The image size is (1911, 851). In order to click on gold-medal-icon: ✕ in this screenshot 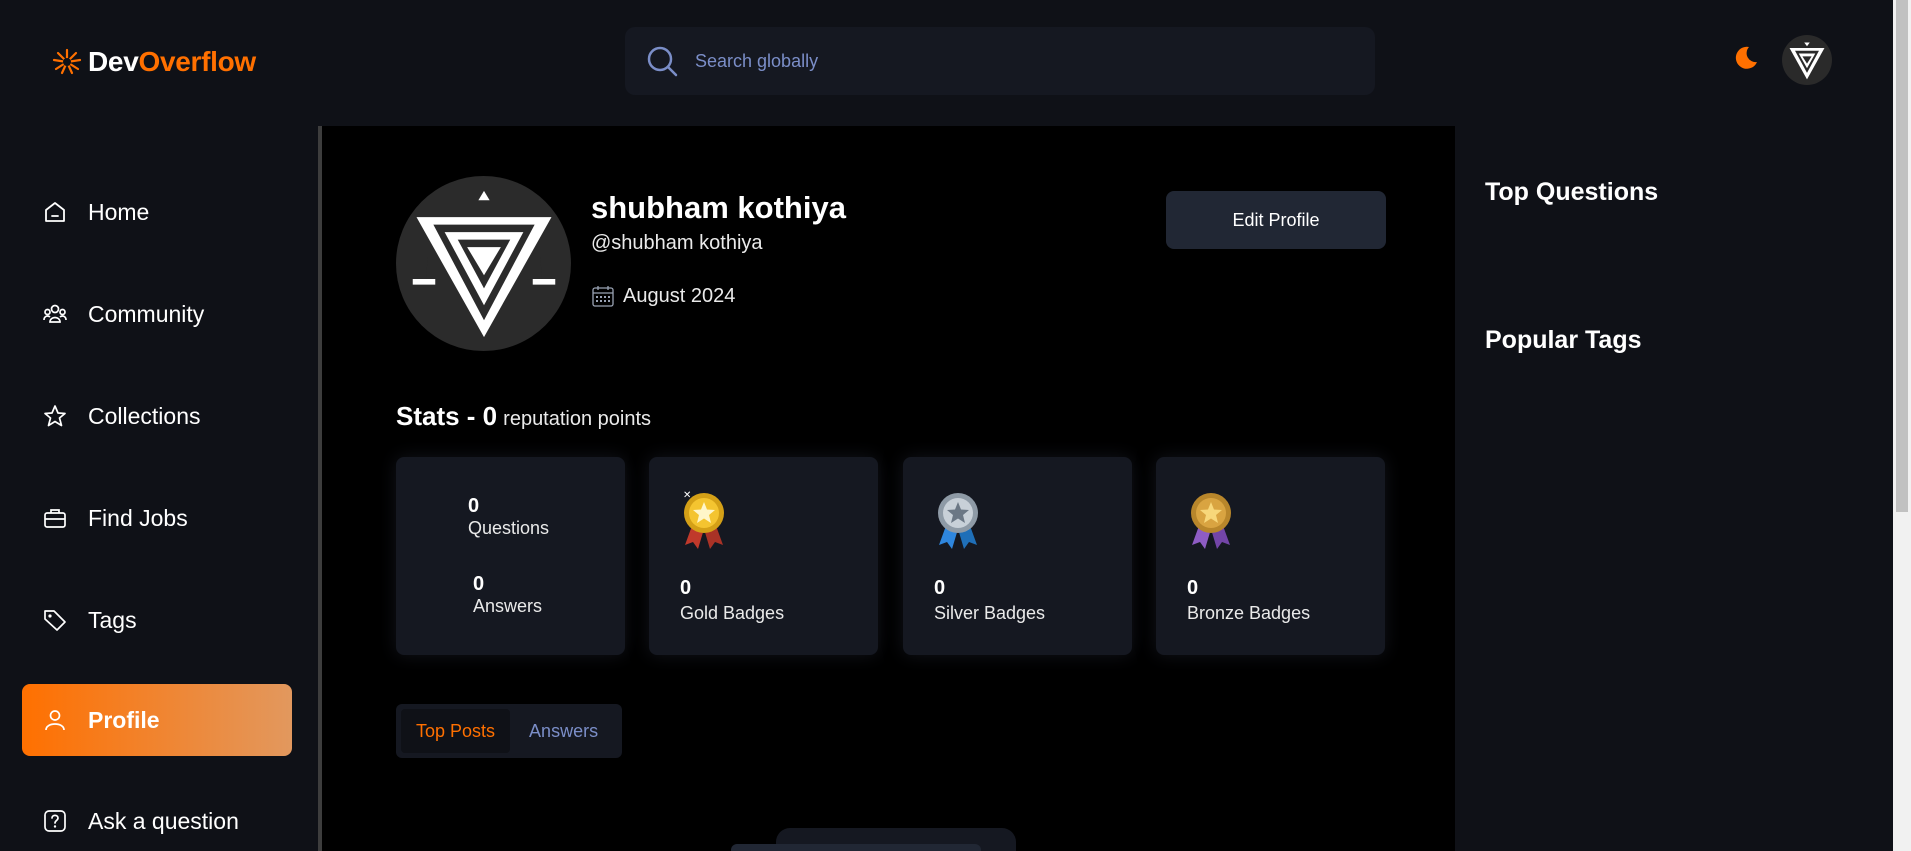, I will do `click(703, 519)`.